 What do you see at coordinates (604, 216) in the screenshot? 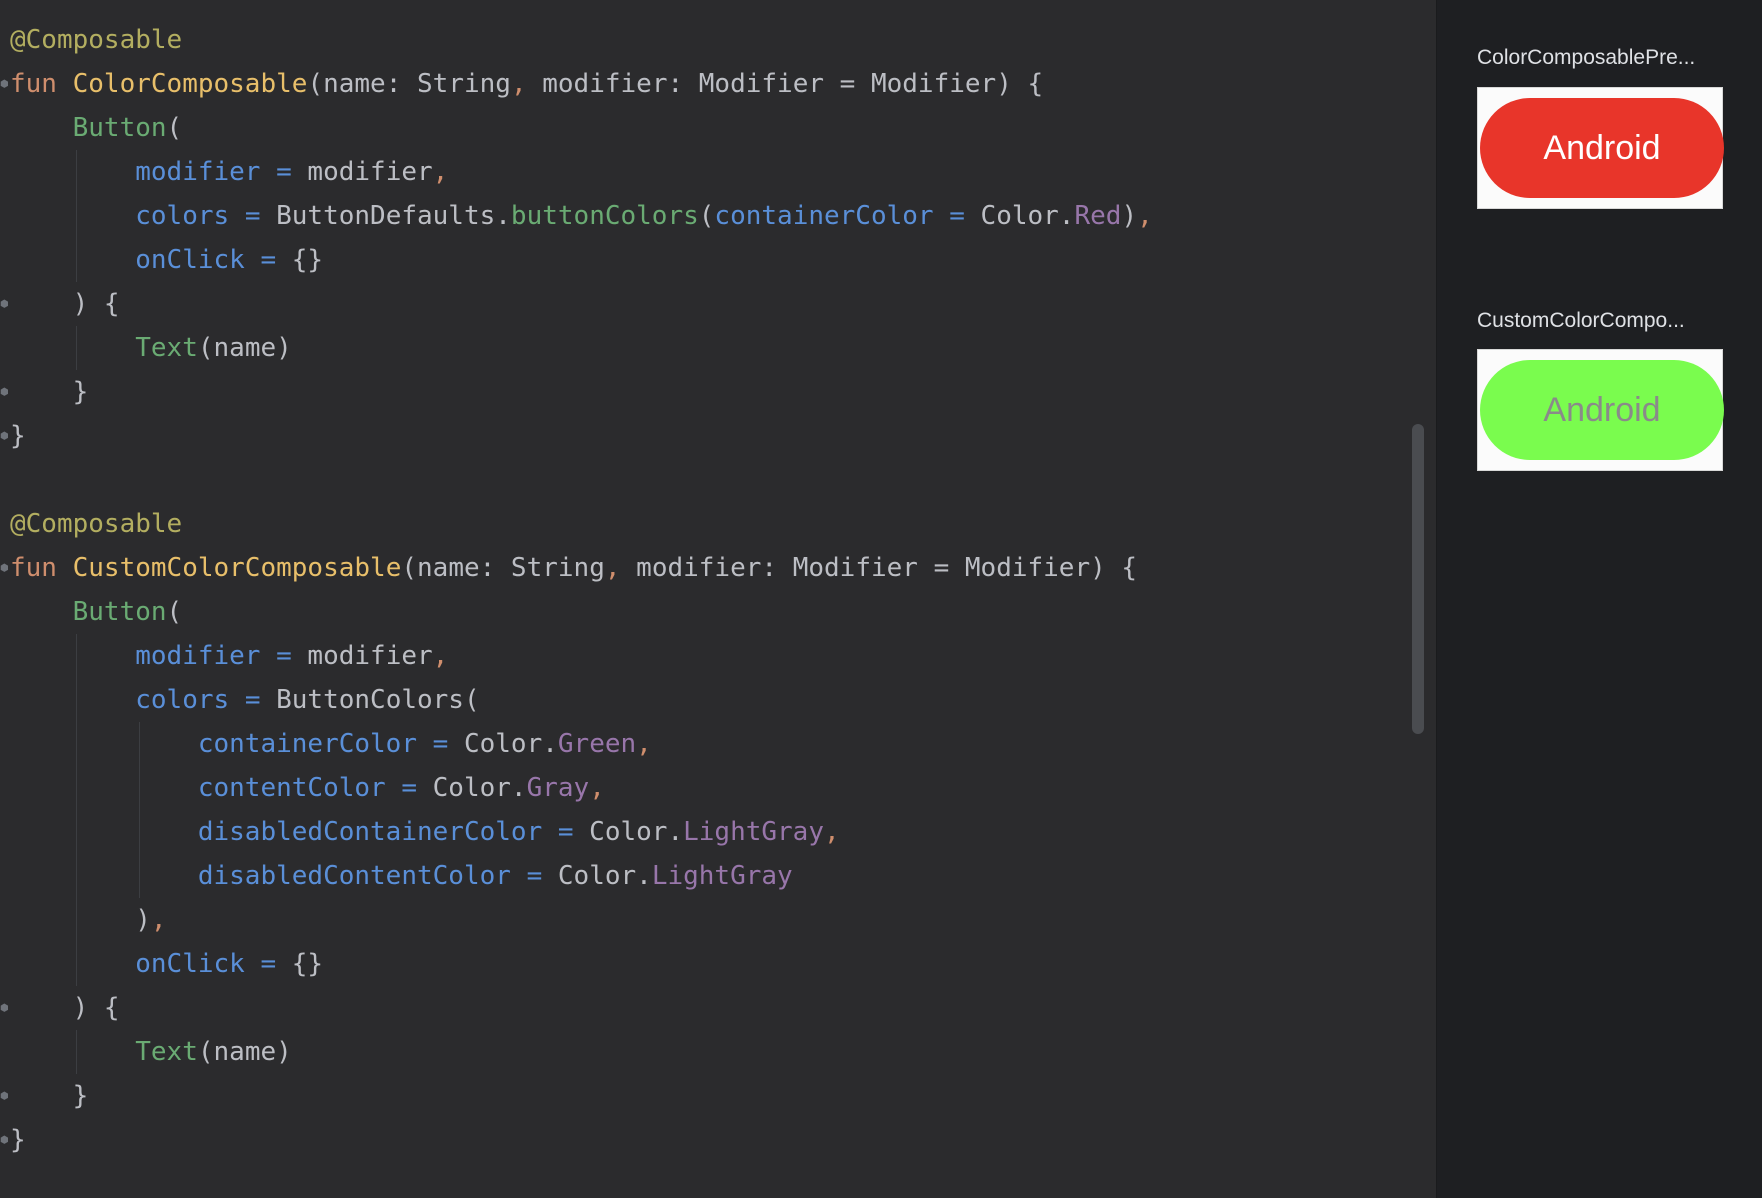
I see `code-token: buttonColors` at bounding box center [604, 216].